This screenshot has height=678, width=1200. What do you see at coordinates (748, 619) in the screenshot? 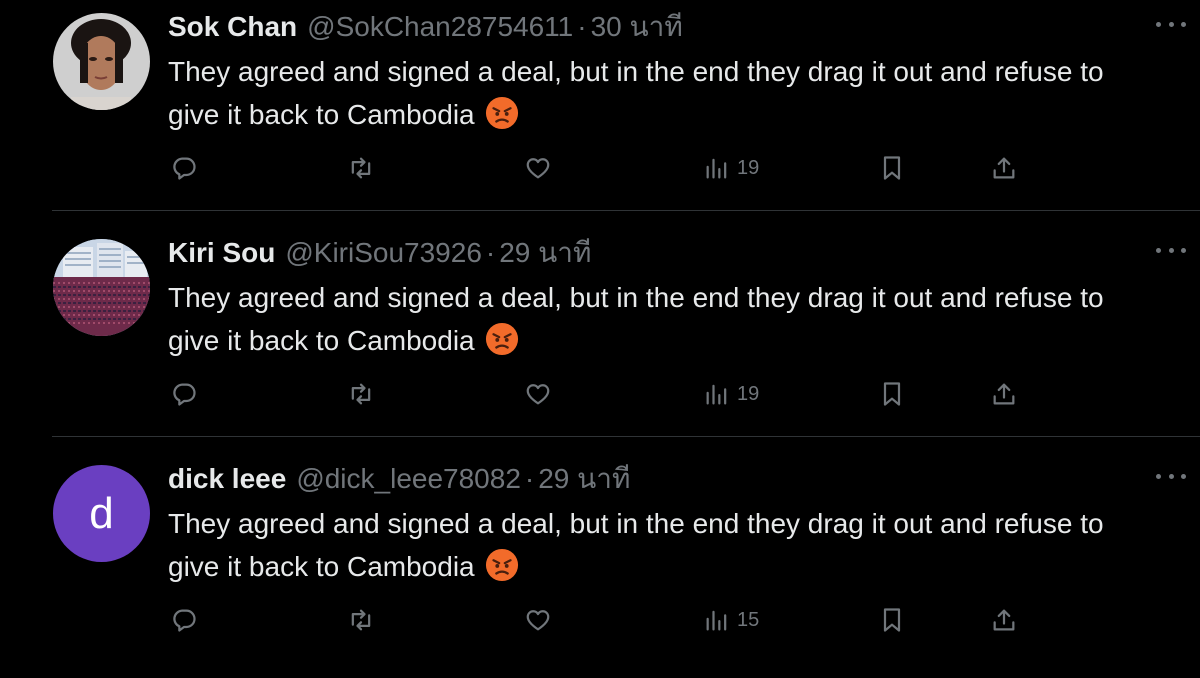
I see `views-count: 15` at bounding box center [748, 619].